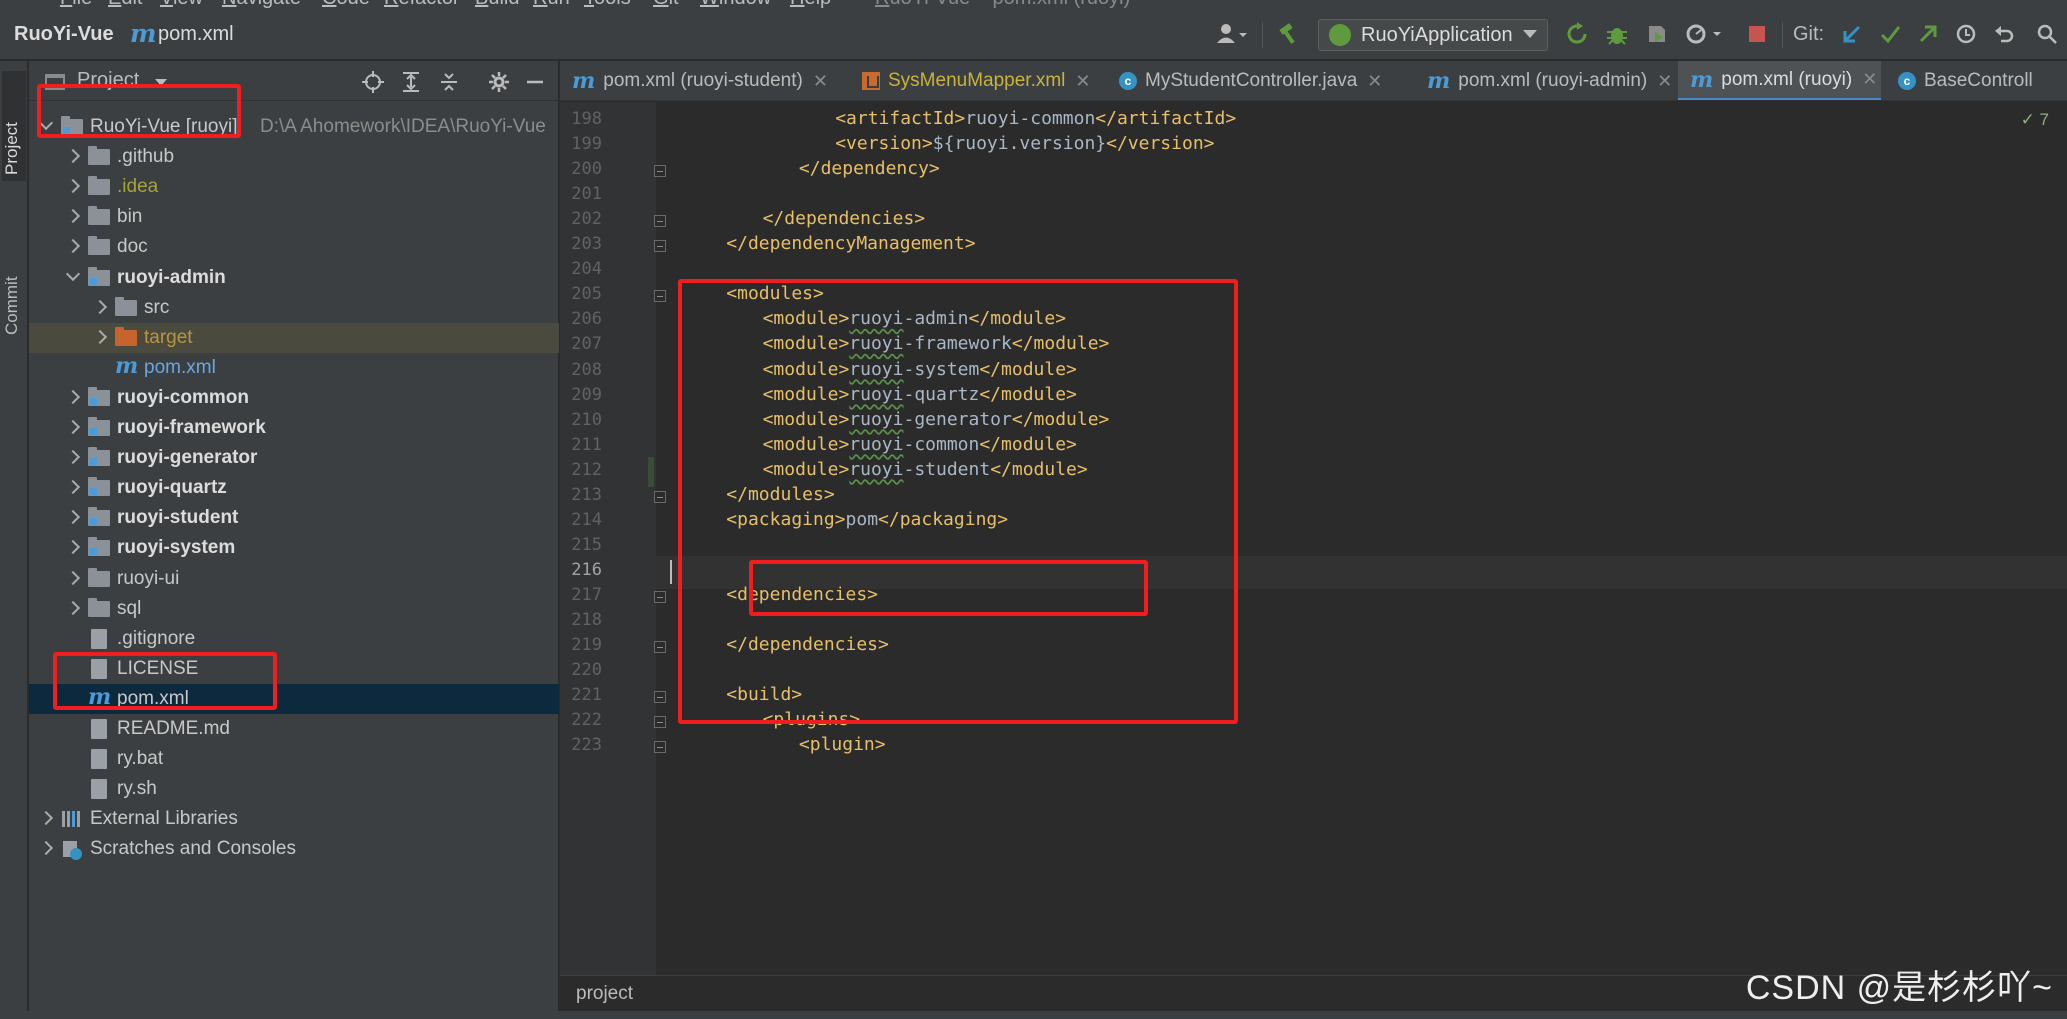 The image size is (2067, 1019). Describe the element at coordinates (702, 80) in the screenshot. I see `editor-tab-pom-xml-ruoyi-student: m pom.xml (ruoyi-student) ✕` at that location.